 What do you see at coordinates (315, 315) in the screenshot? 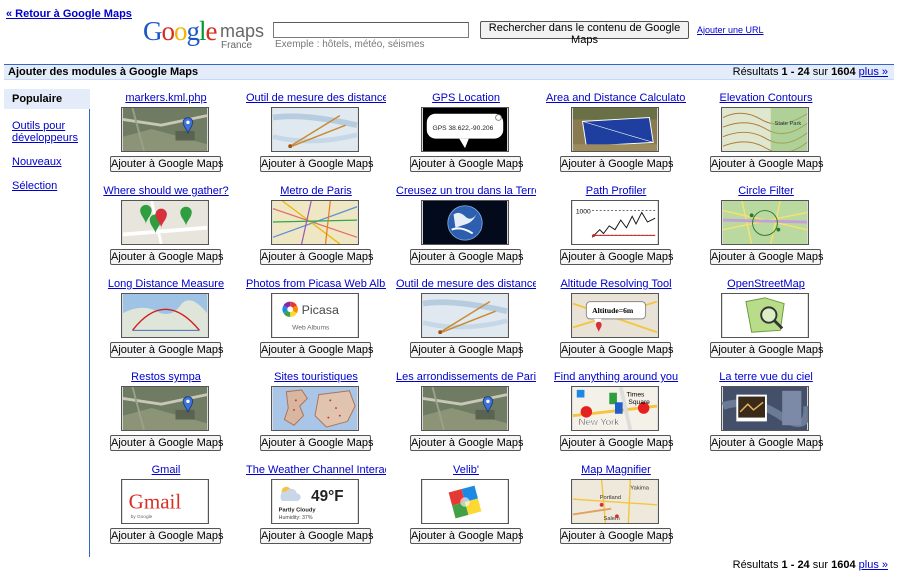
I see `module-thumbnail: Picasa Web Albums` at bounding box center [315, 315].